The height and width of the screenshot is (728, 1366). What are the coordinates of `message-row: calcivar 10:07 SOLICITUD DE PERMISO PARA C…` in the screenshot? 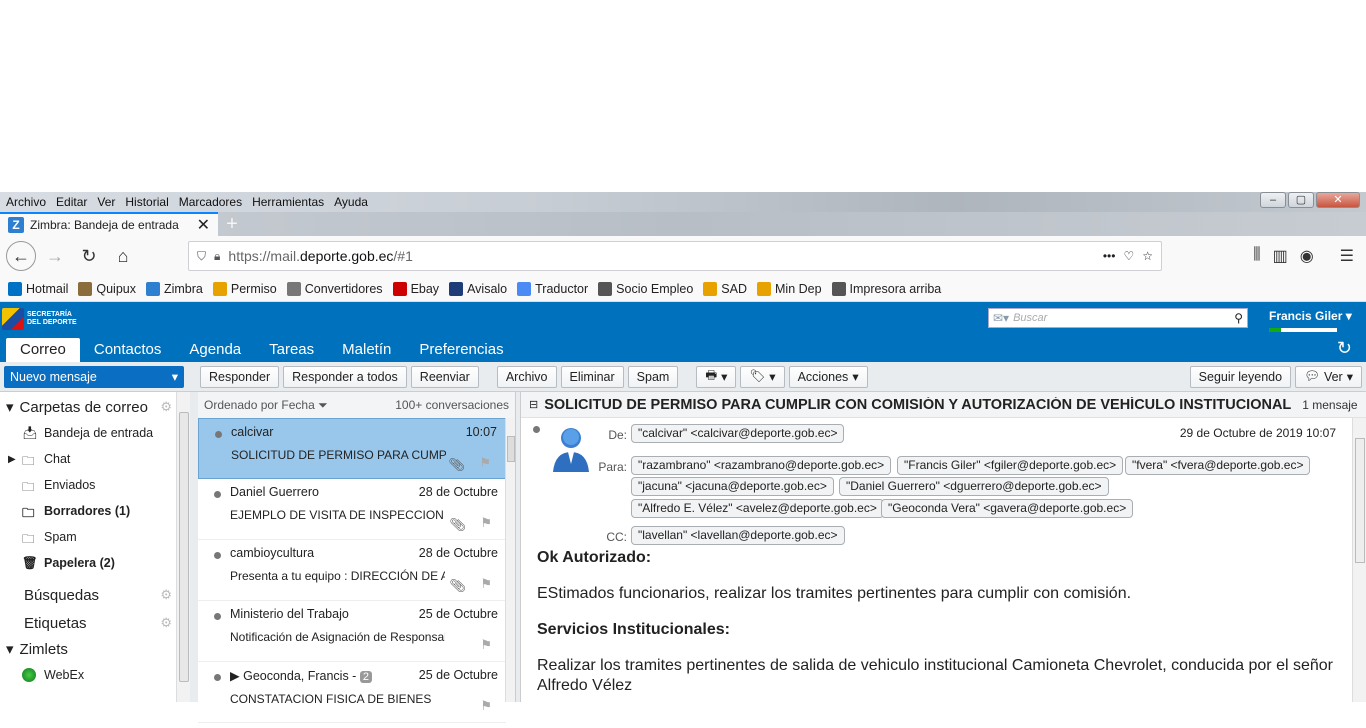 It's located at (352, 448).